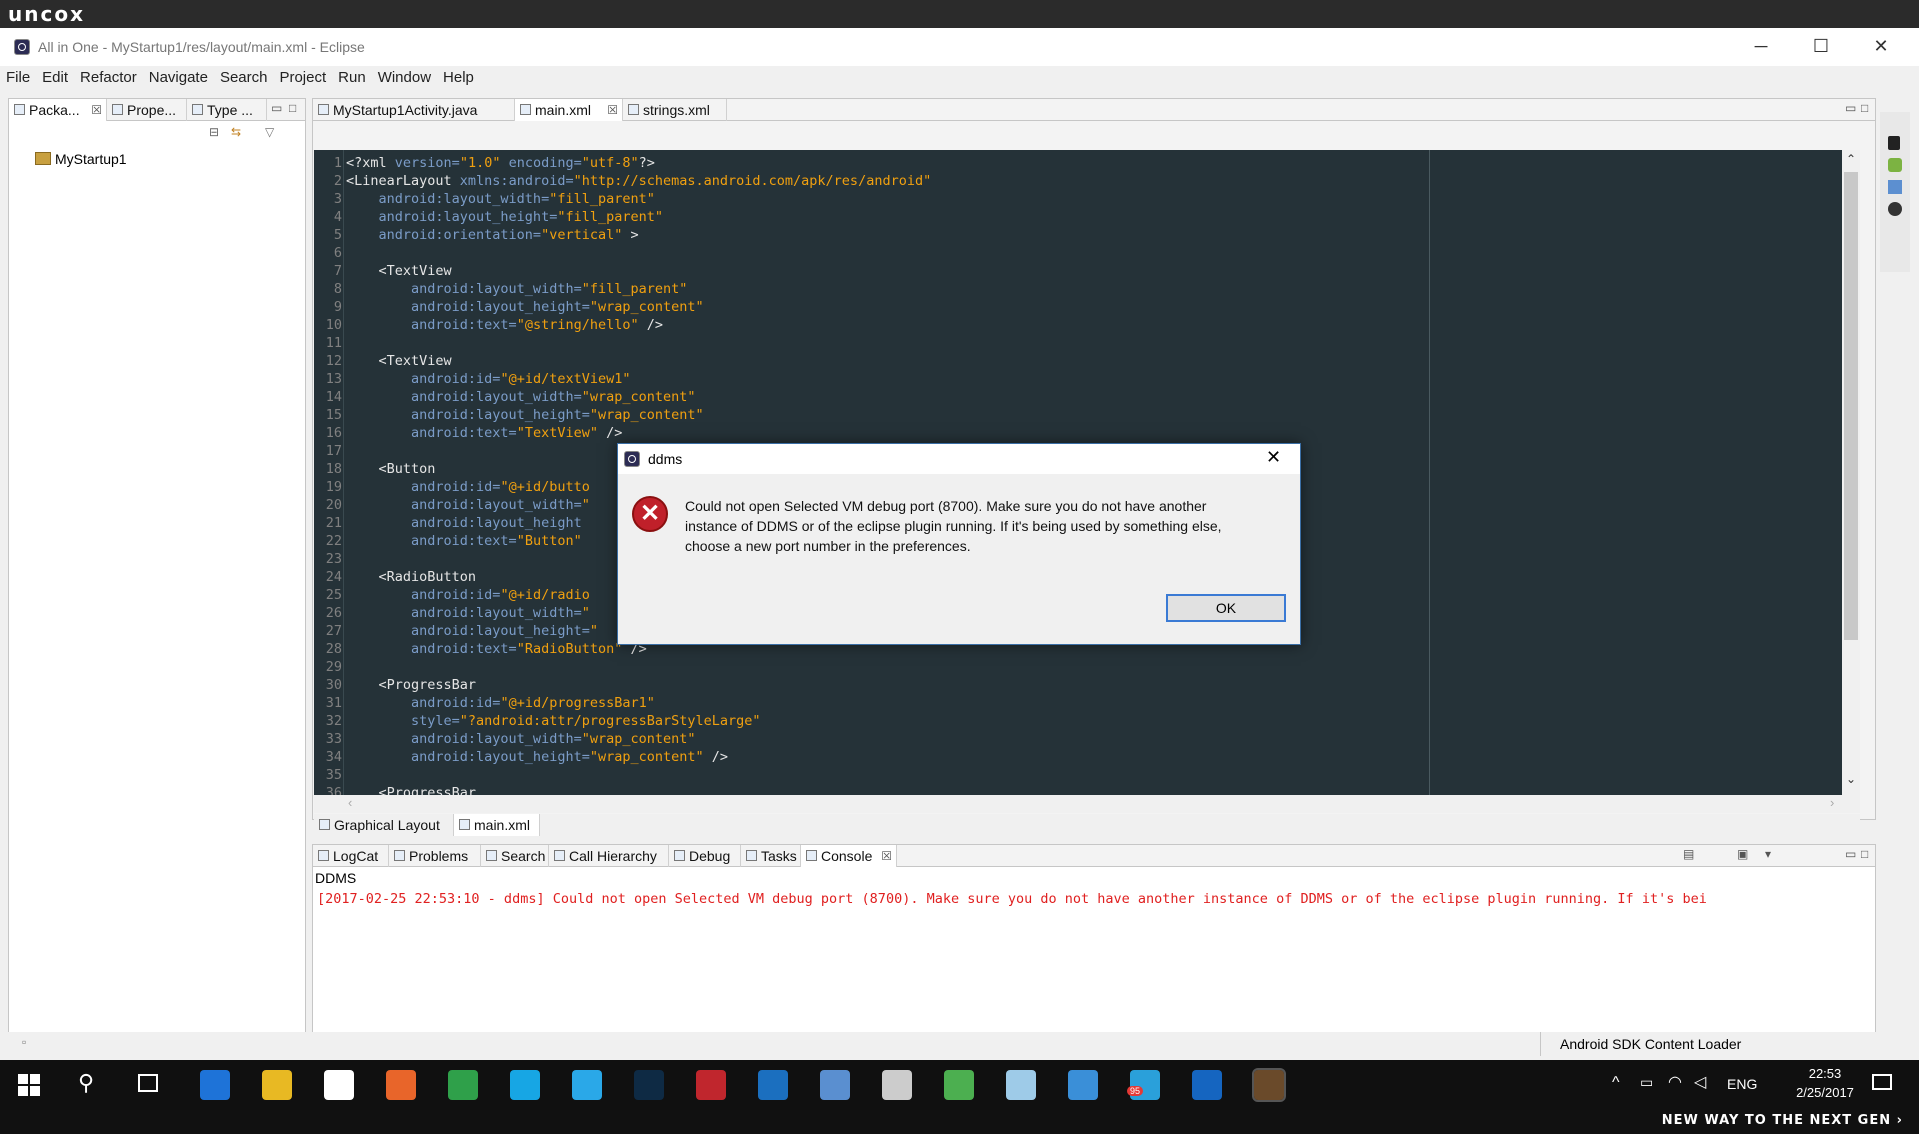  What do you see at coordinates (339, 1085) in the screenshot?
I see `store-icon` at bounding box center [339, 1085].